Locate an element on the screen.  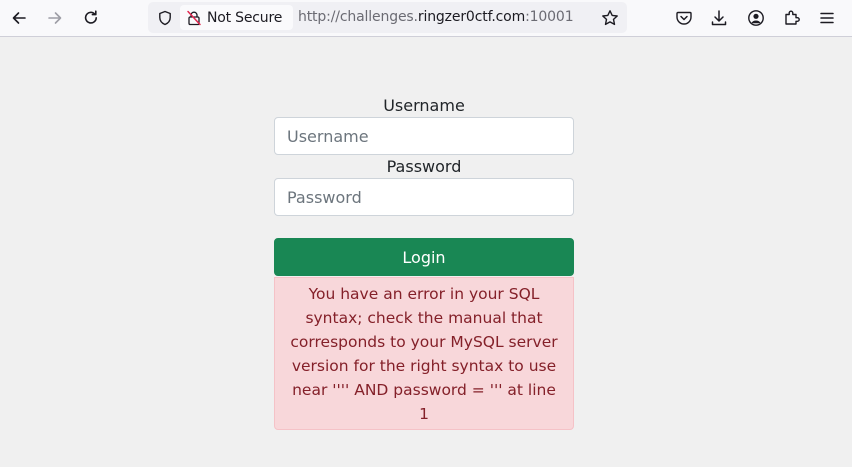
insecure-lock-icon is located at coordinates (194, 17).